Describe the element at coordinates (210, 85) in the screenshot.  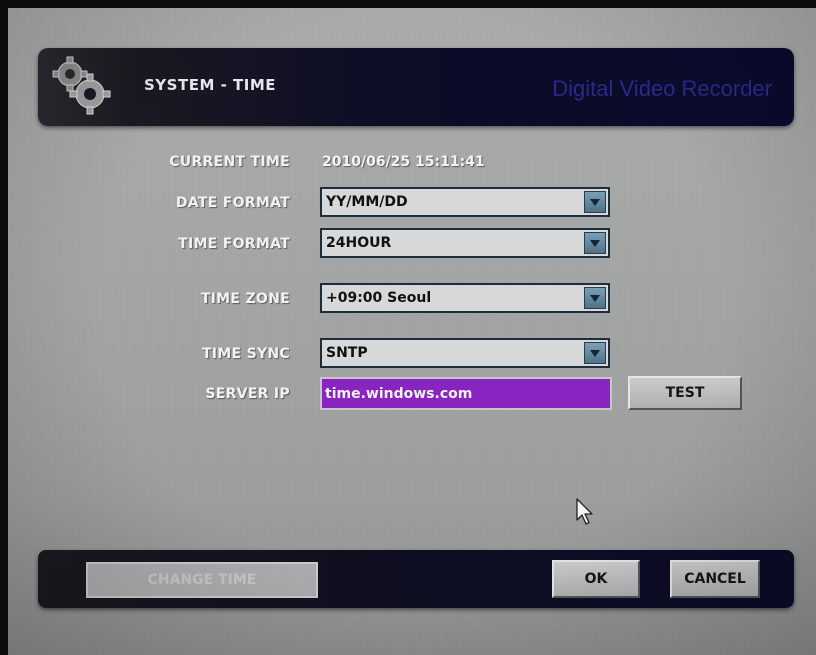
I see `page-title: SYSTEM - TIME` at that location.